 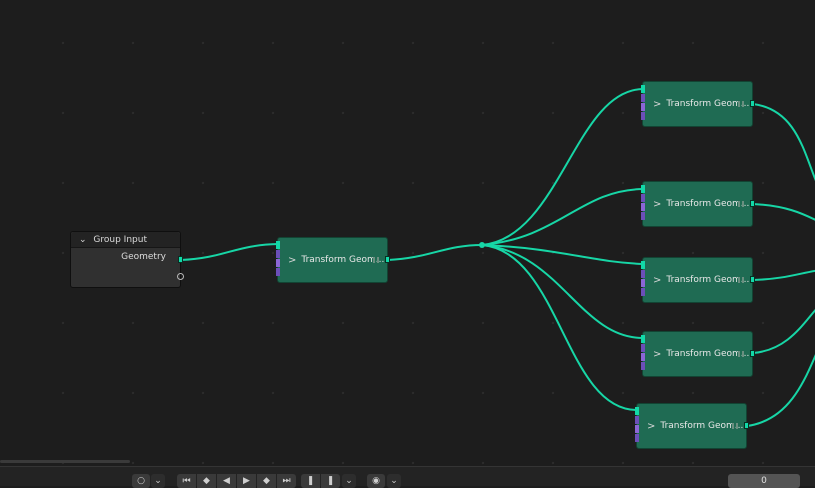 What do you see at coordinates (246, 481) in the screenshot?
I see `play-icon: ▶` at bounding box center [246, 481].